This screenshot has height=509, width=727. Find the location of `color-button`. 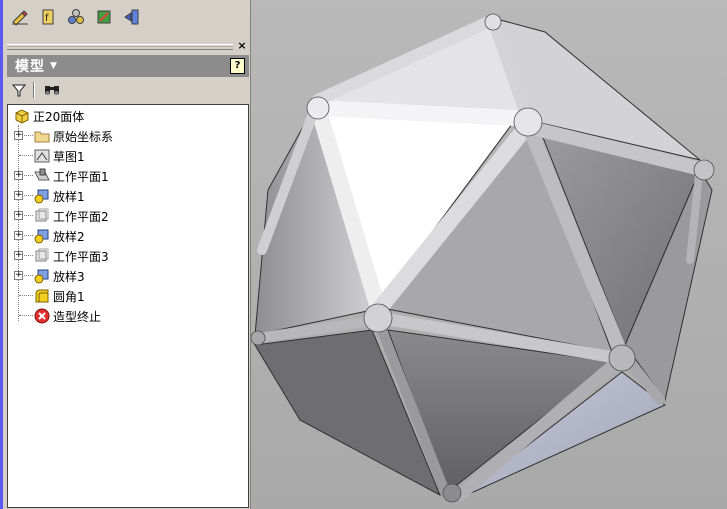

color-button is located at coordinates (104, 17).